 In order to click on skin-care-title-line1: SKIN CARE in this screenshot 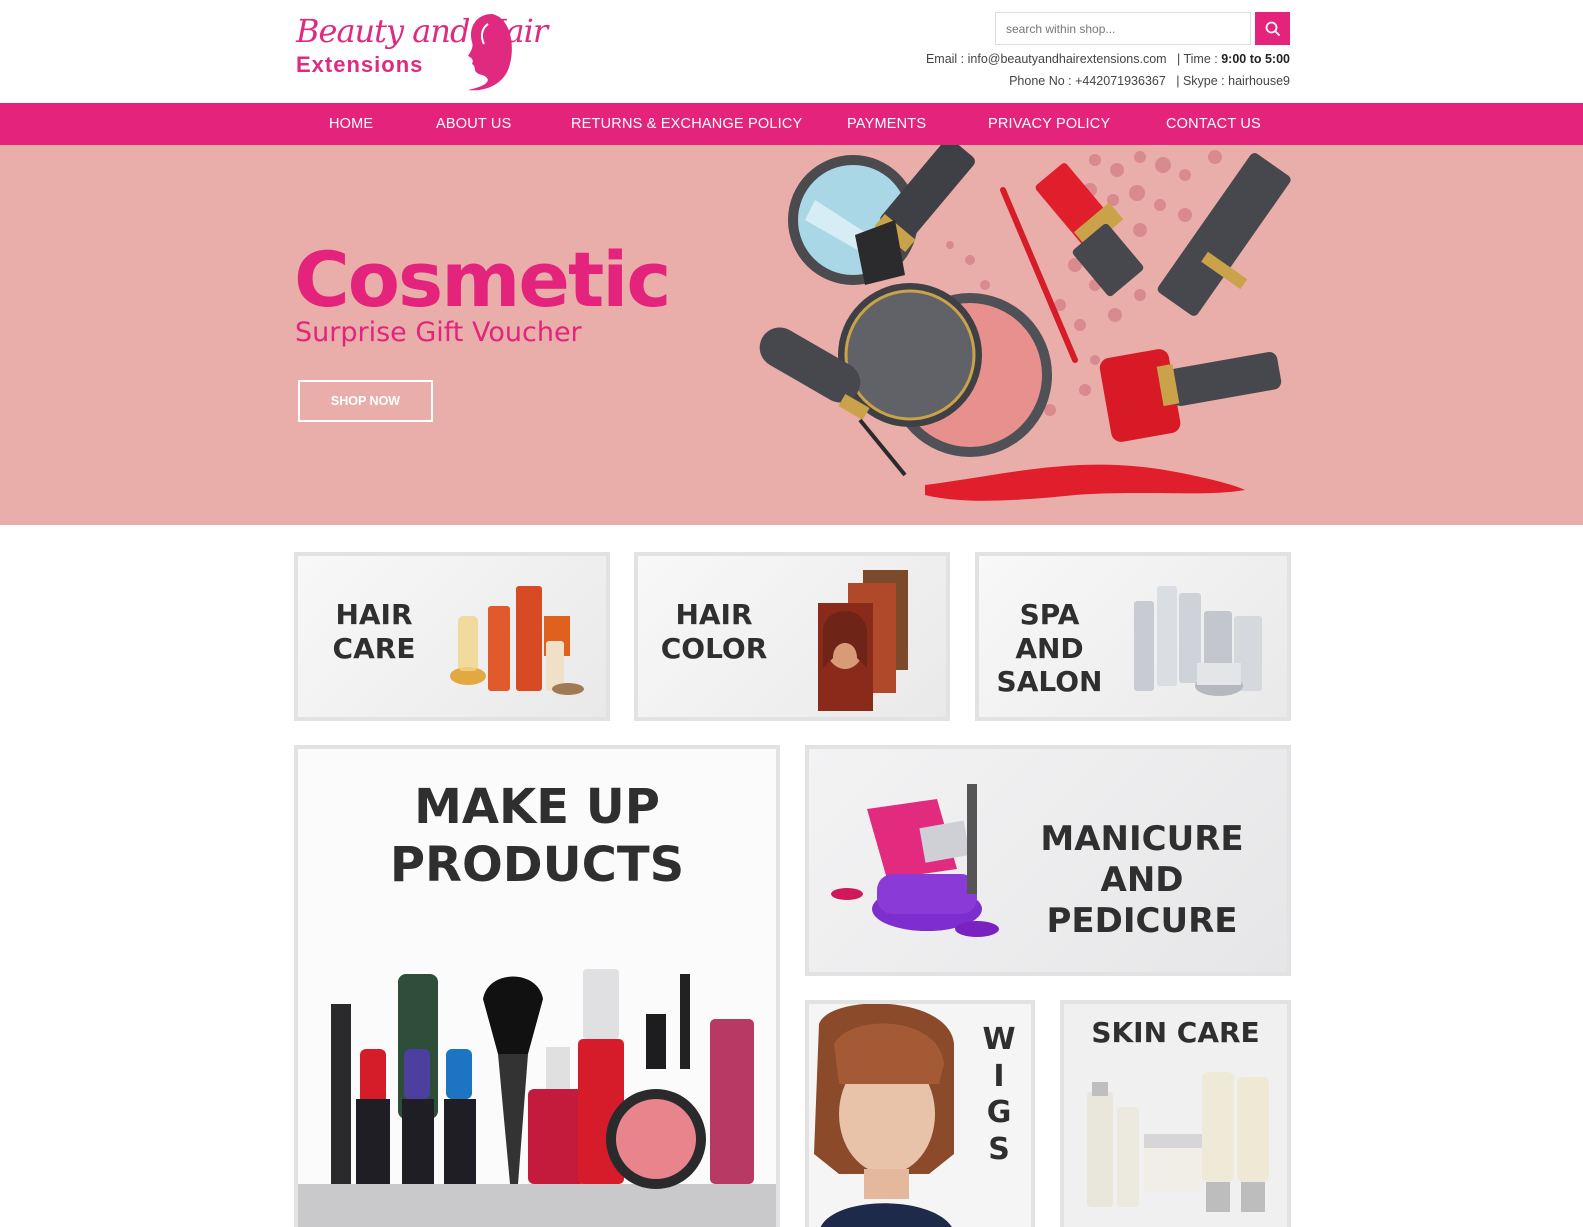, I will do `click(1175, 1032)`.